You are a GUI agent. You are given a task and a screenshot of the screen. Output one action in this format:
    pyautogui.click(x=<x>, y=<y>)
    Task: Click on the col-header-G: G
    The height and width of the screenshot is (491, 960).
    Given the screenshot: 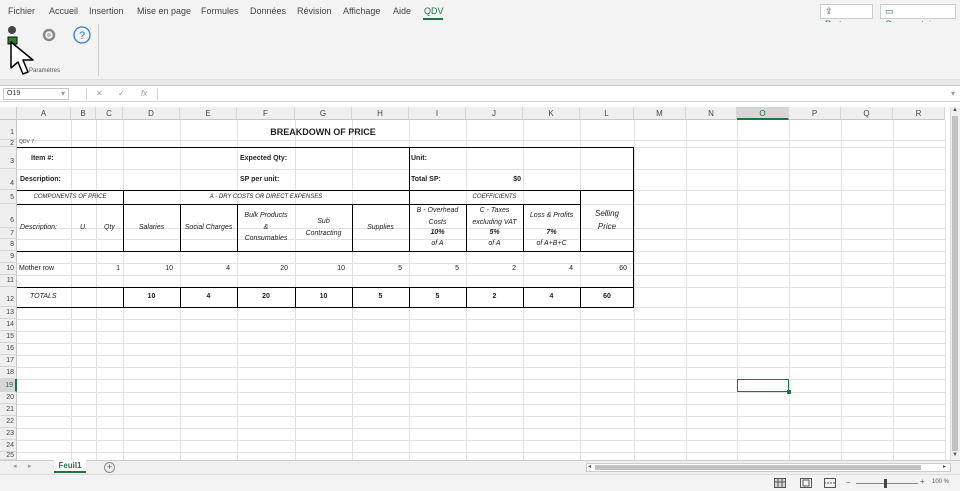 What is the action you would take?
    pyautogui.click(x=323, y=113)
    